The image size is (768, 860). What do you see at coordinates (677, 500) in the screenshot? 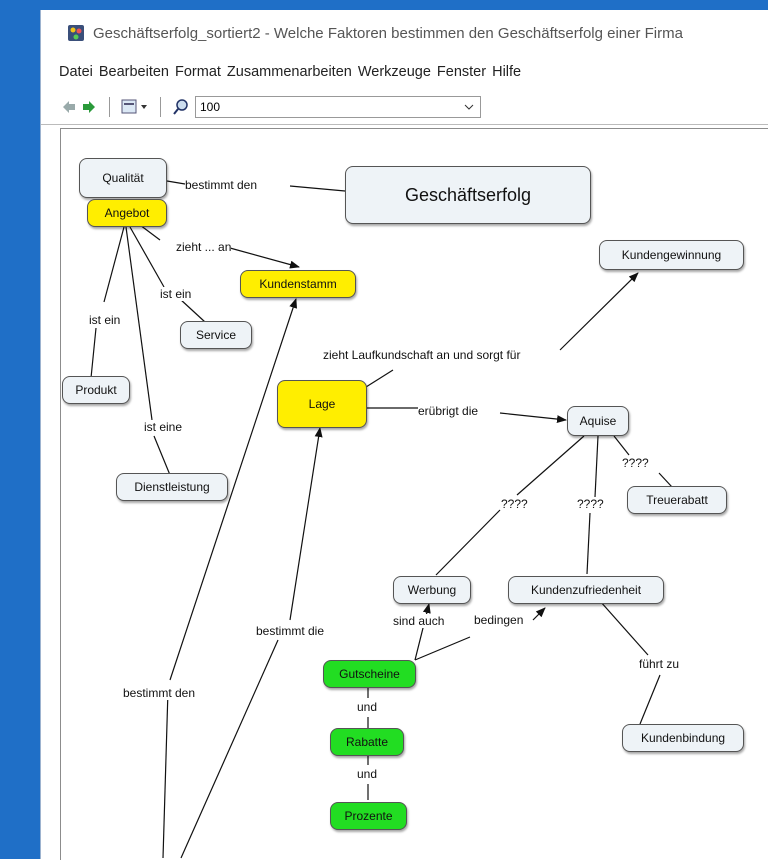
I see `concept-treuerabatt: Treuerabatt` at bounding box center [677, 500].